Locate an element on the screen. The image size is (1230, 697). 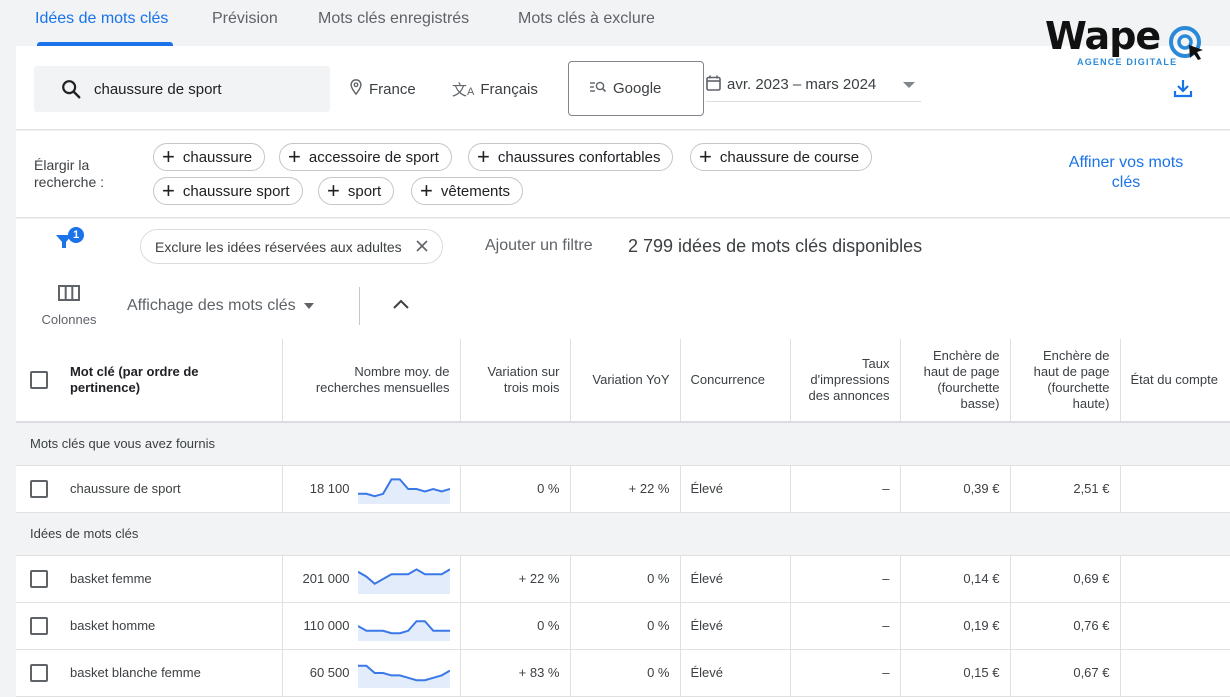
filter-icon: 1 is located at coordinates (69, 241).